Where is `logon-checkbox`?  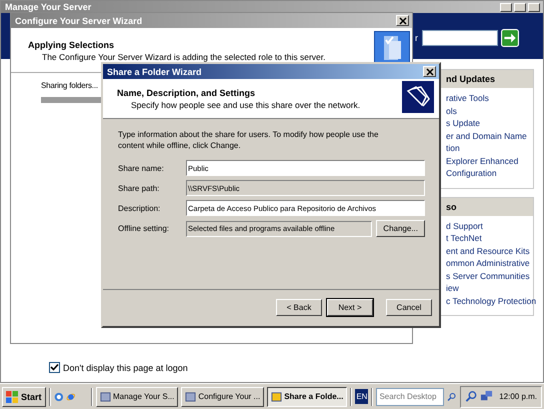
logon-checkbox is located at coordinates (54, 367).